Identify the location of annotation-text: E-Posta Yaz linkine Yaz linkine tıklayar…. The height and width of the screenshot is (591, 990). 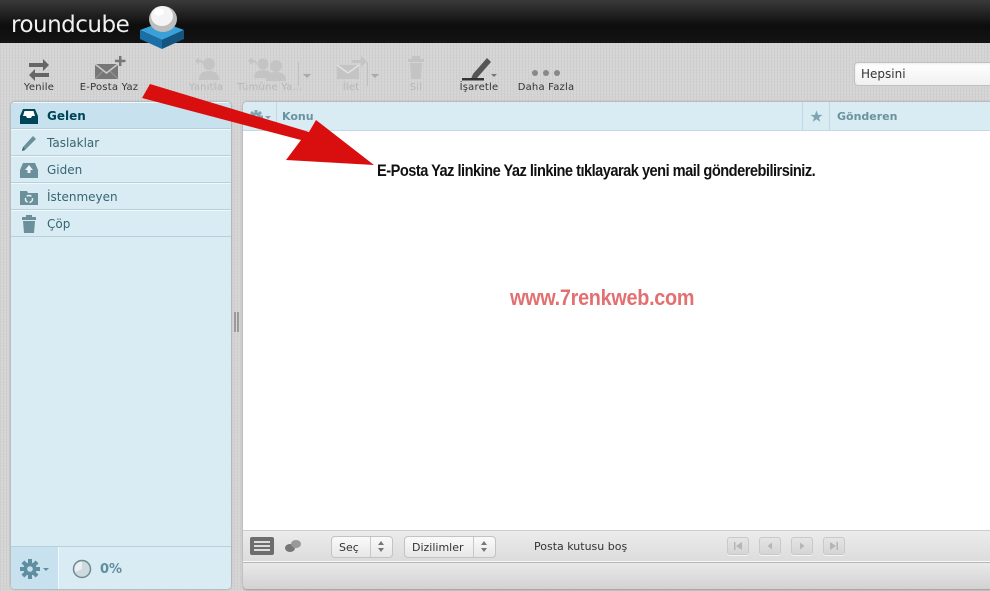
(596, 170).